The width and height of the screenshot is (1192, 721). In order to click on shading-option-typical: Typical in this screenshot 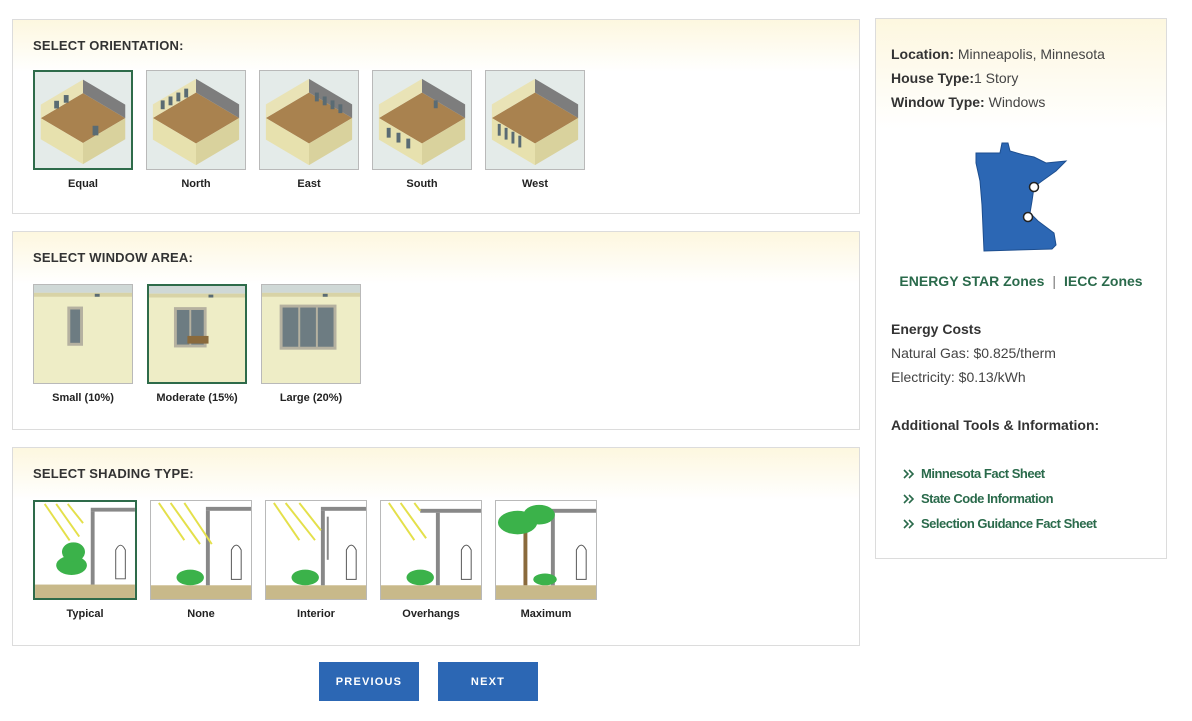, I will do `click(85, 560)`.